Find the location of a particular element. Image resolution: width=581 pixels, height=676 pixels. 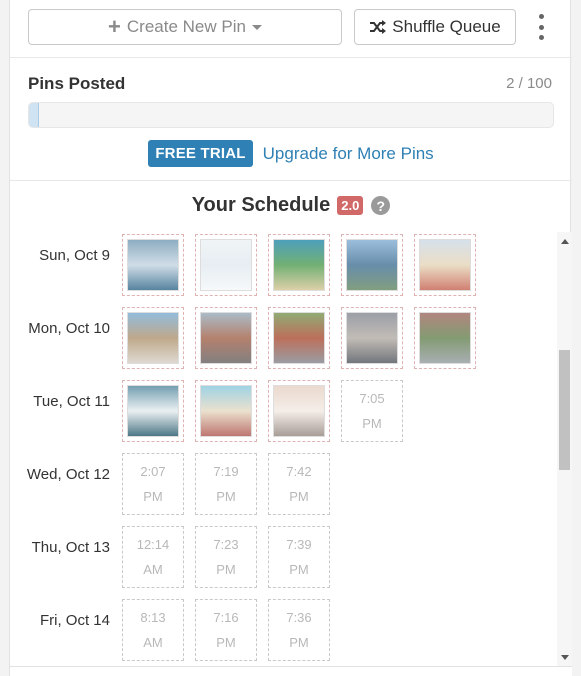

scroll-down-arrow-icon is located at coordinates (565, 657).